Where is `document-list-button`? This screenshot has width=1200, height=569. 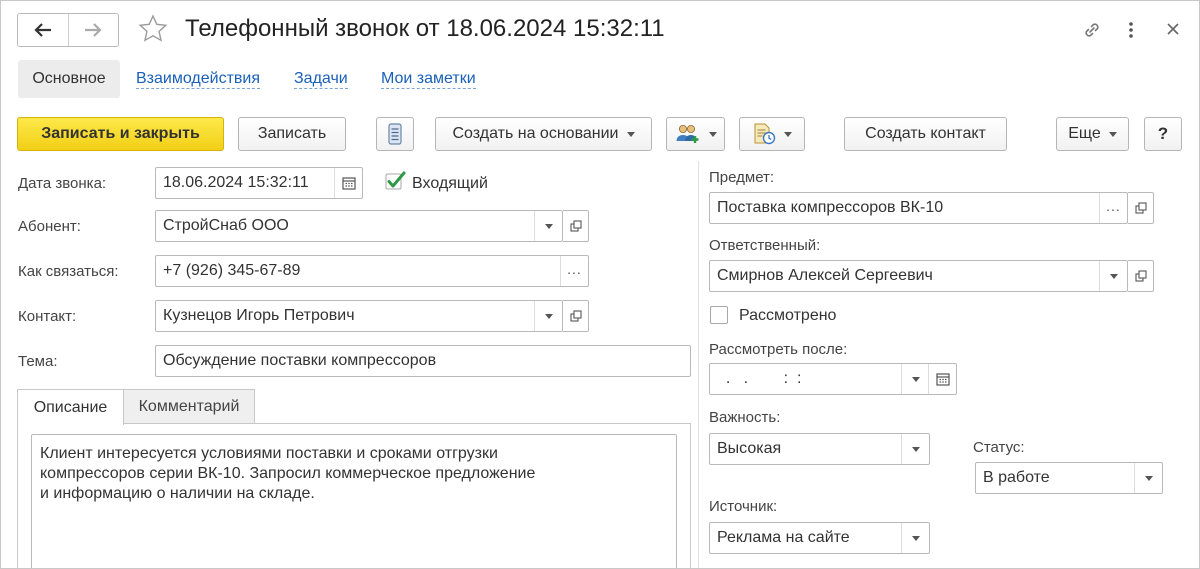
document-list-button is located at coordinates (395, 134).